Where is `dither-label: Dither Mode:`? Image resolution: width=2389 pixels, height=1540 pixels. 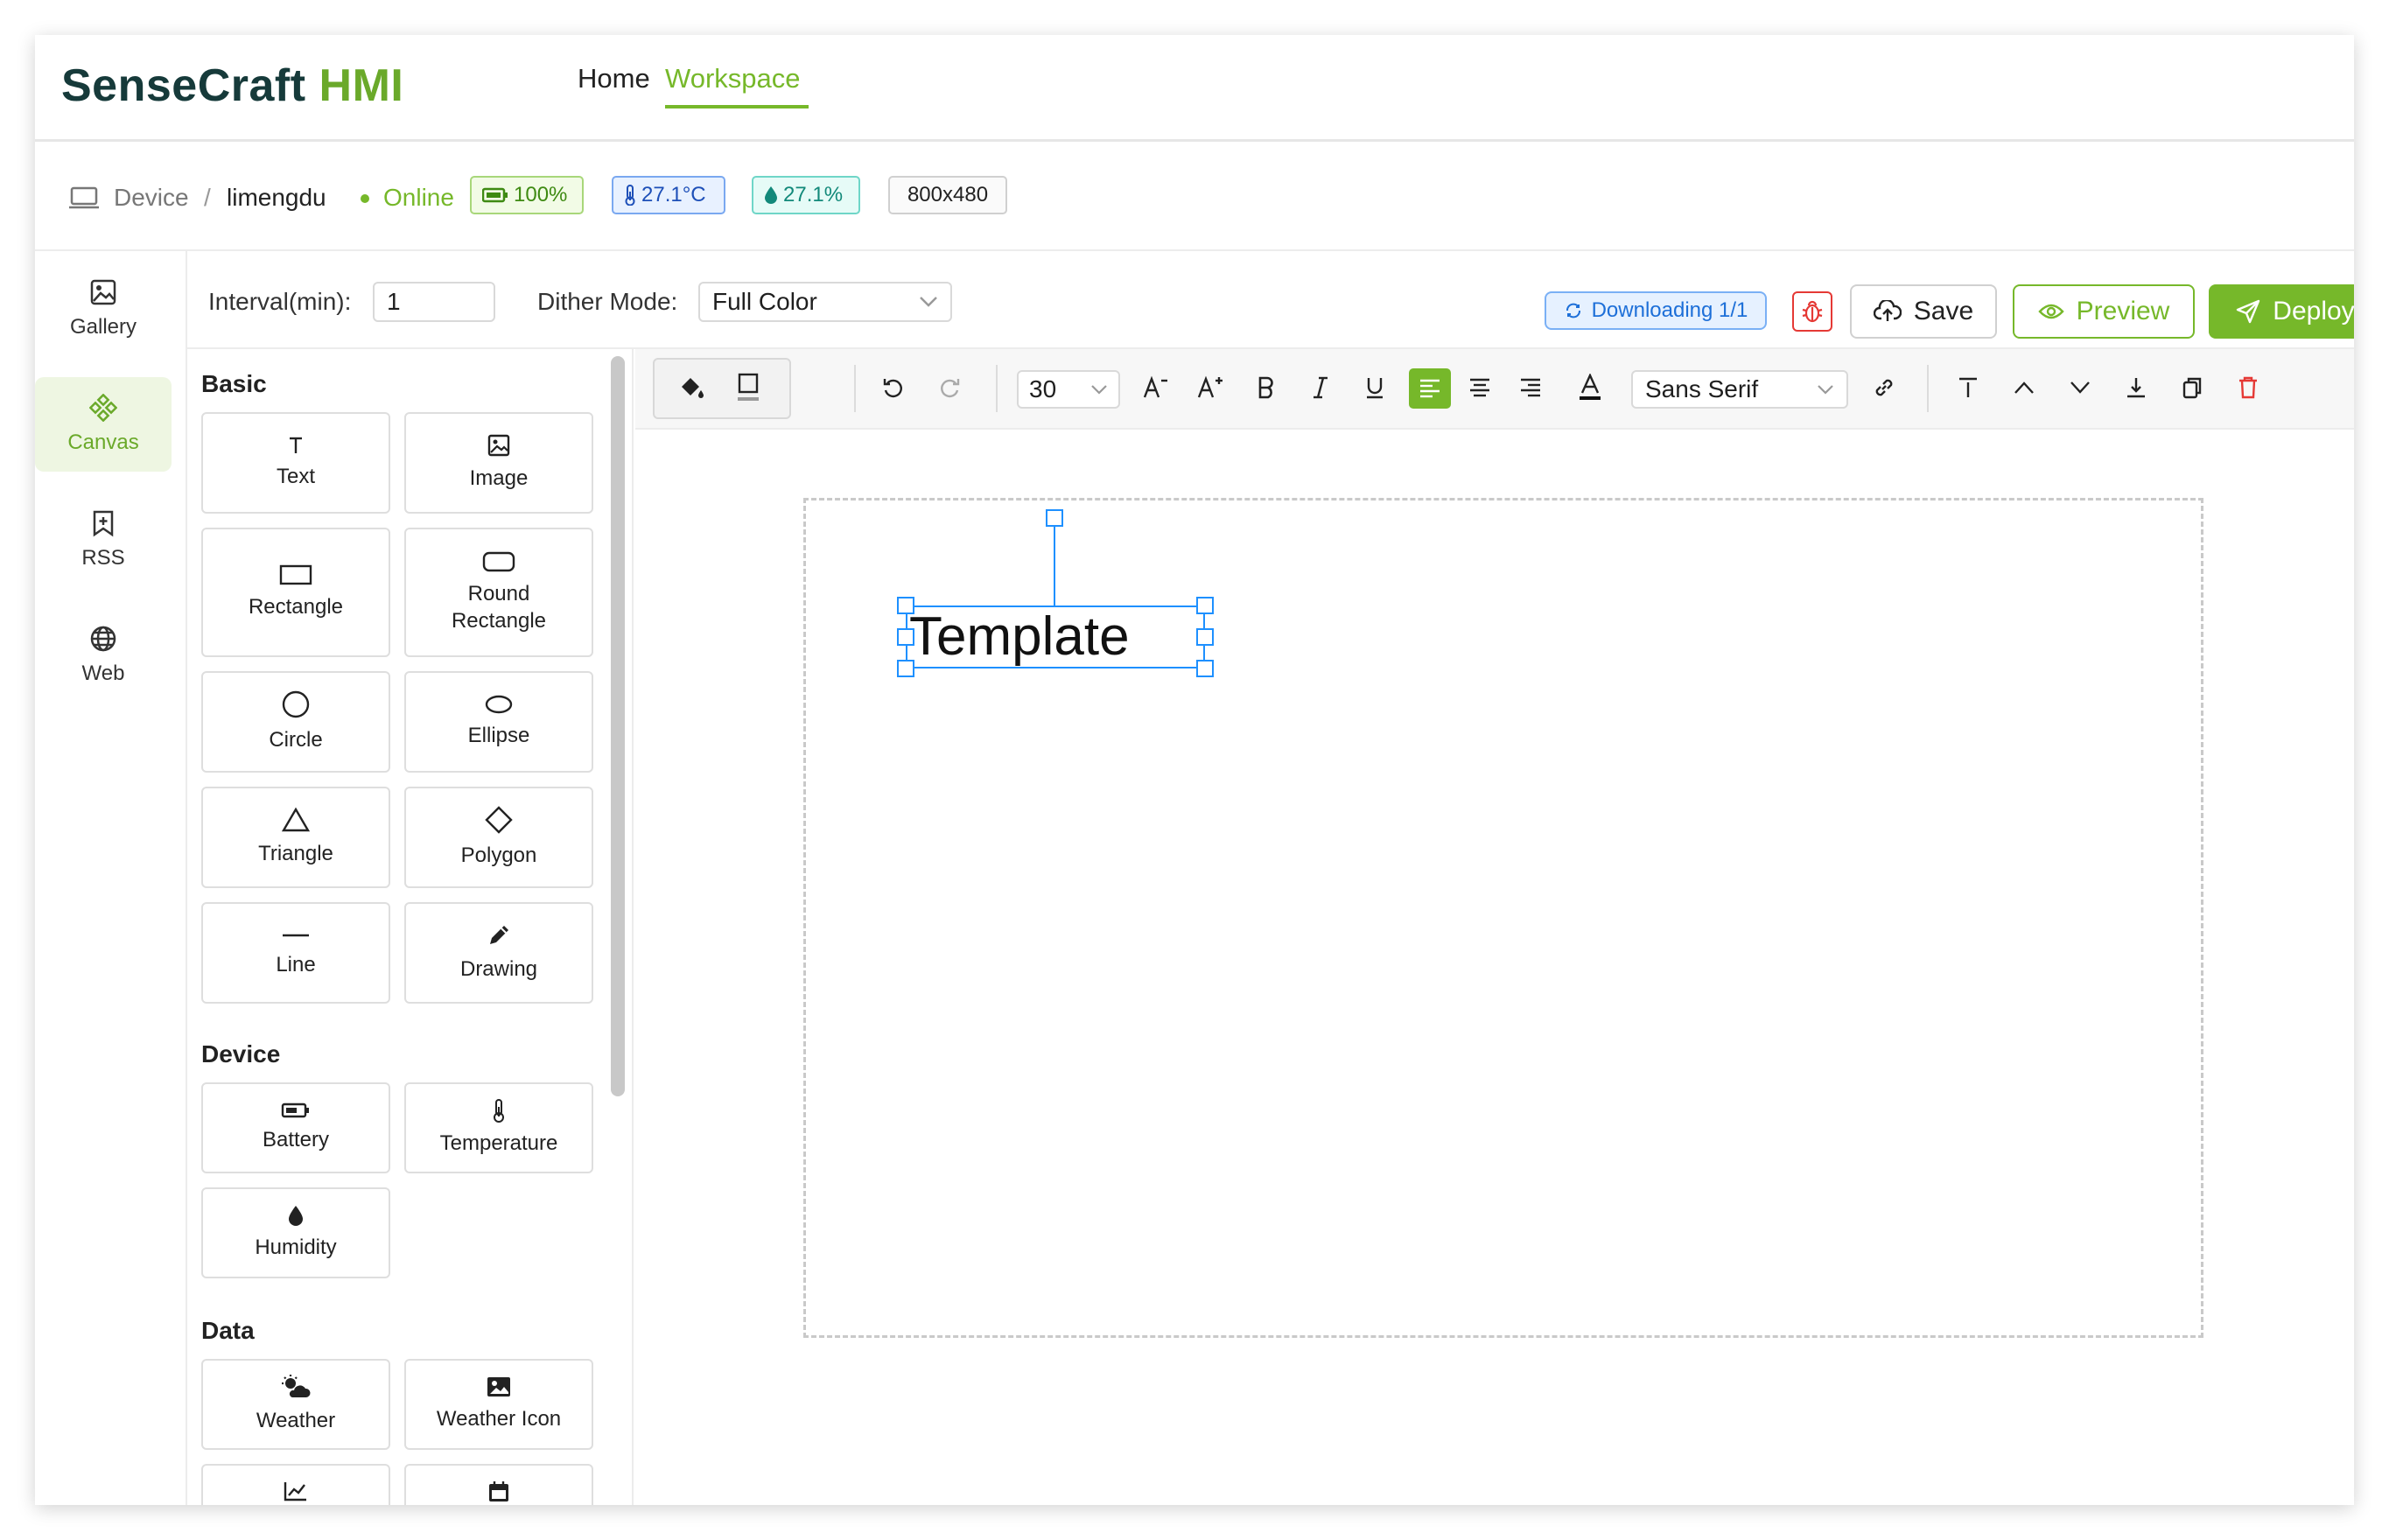 dither-label: Dither Mode: is located at coordinates (607, 301).